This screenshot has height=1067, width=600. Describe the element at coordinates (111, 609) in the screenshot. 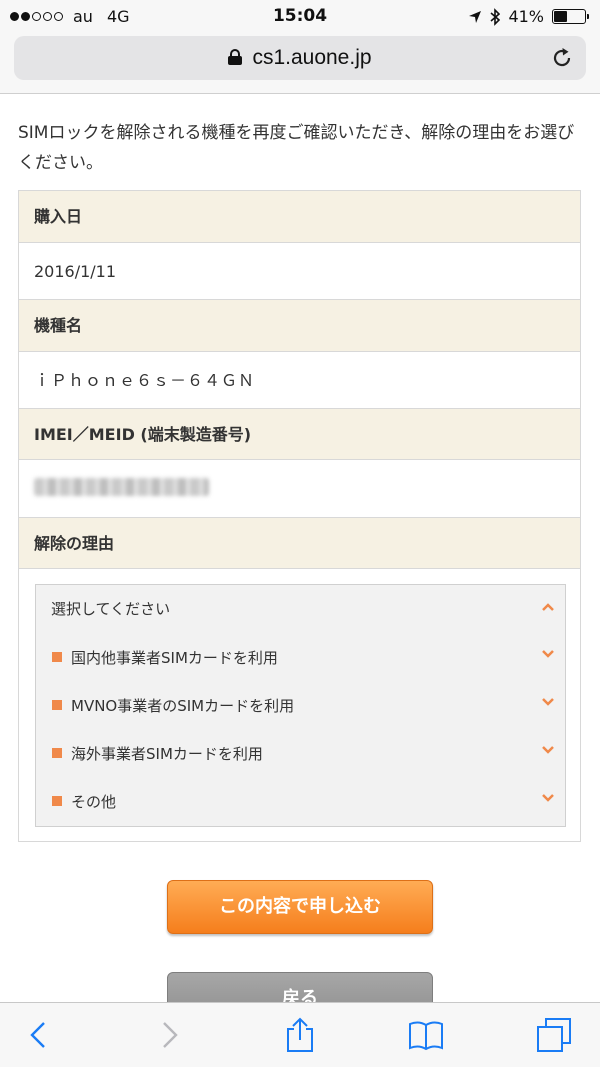

I see `reason-select-placeholder: 選択してください` at that location.